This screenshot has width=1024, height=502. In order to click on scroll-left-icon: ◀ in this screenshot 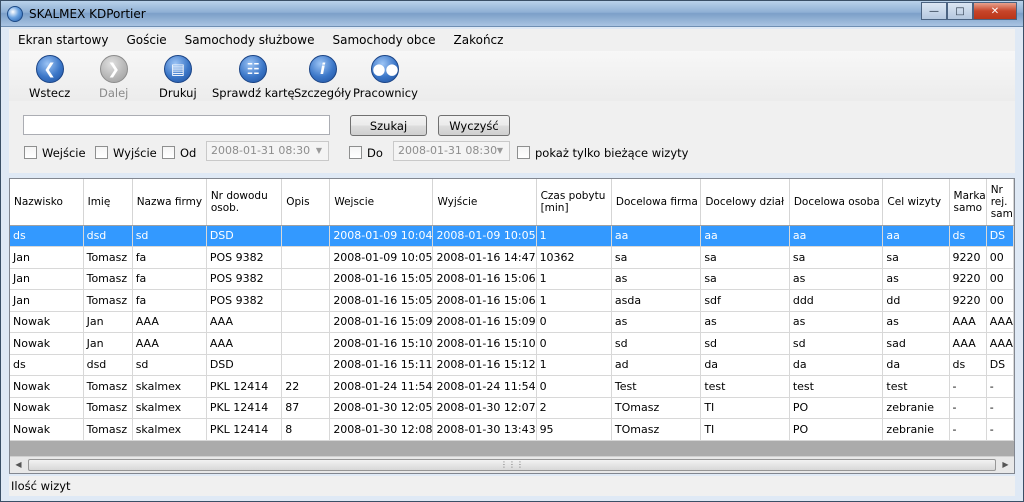, I will do `click(18, 465)`.